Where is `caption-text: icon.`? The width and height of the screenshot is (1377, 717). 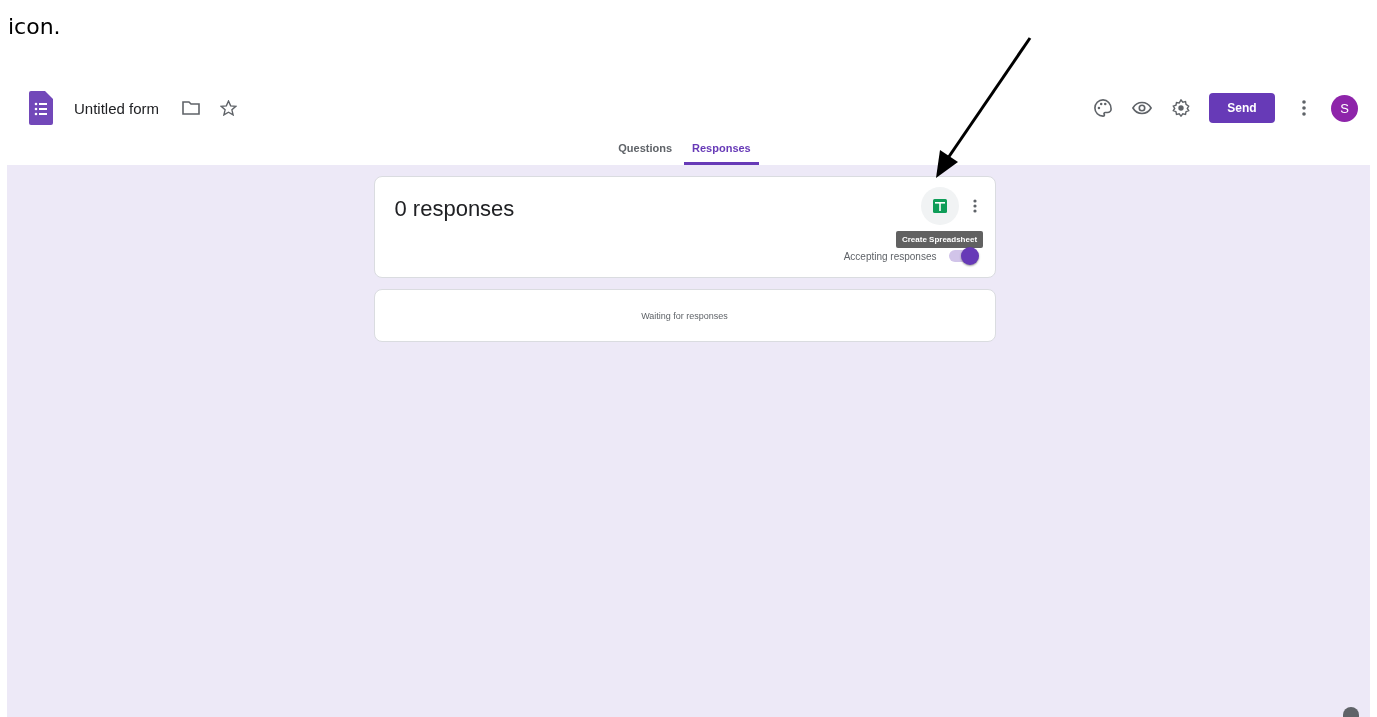 caption-text: icon. is located at coordinates (34, 26).